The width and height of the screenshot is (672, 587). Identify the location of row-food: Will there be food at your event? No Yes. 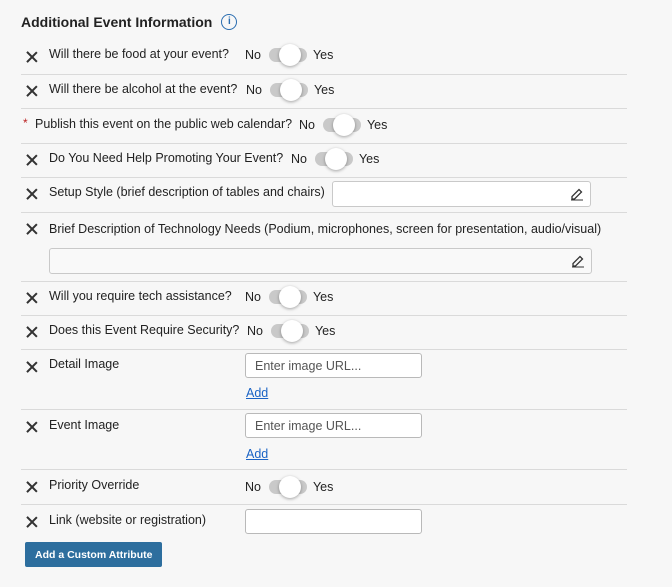
(324, 57).